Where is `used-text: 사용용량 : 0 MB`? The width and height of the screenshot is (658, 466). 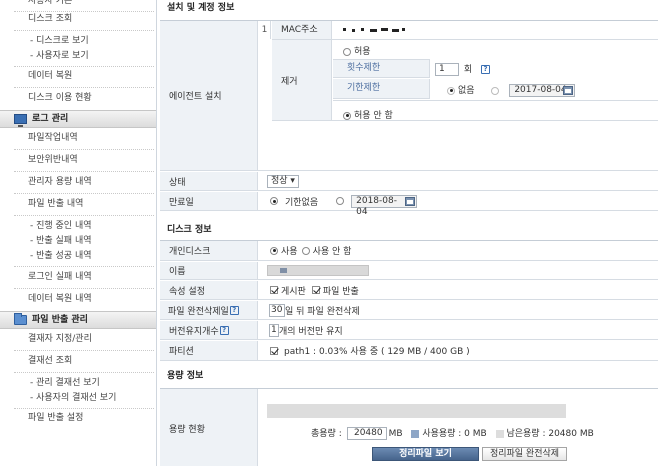 used-text: 사용용량 : 0 MB is located at coordinates (454, 434).